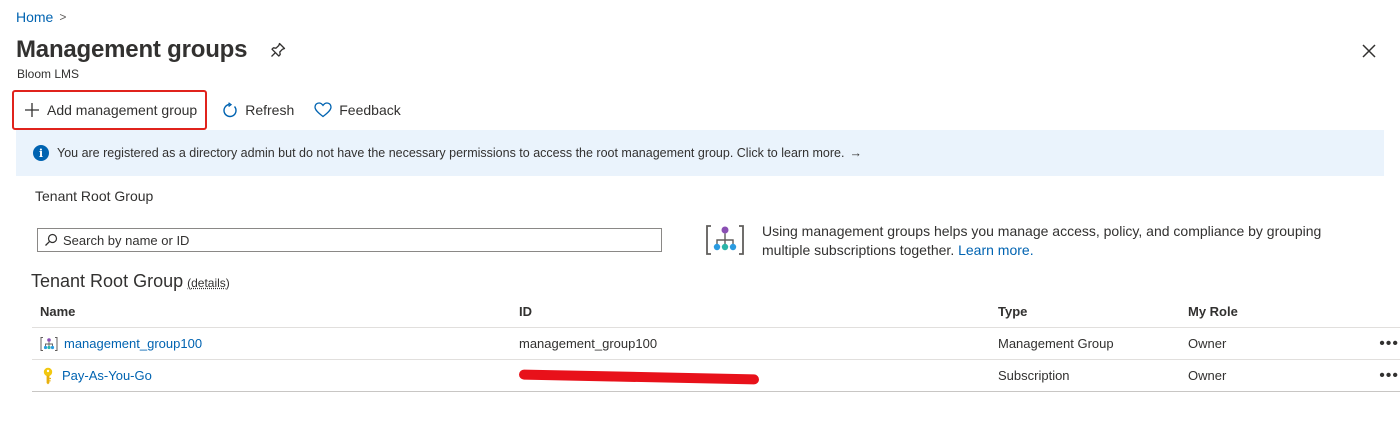  Describe the element at coordinates (855, 153) in the screenshot. I see `arrow-right-icon: →` at that location.